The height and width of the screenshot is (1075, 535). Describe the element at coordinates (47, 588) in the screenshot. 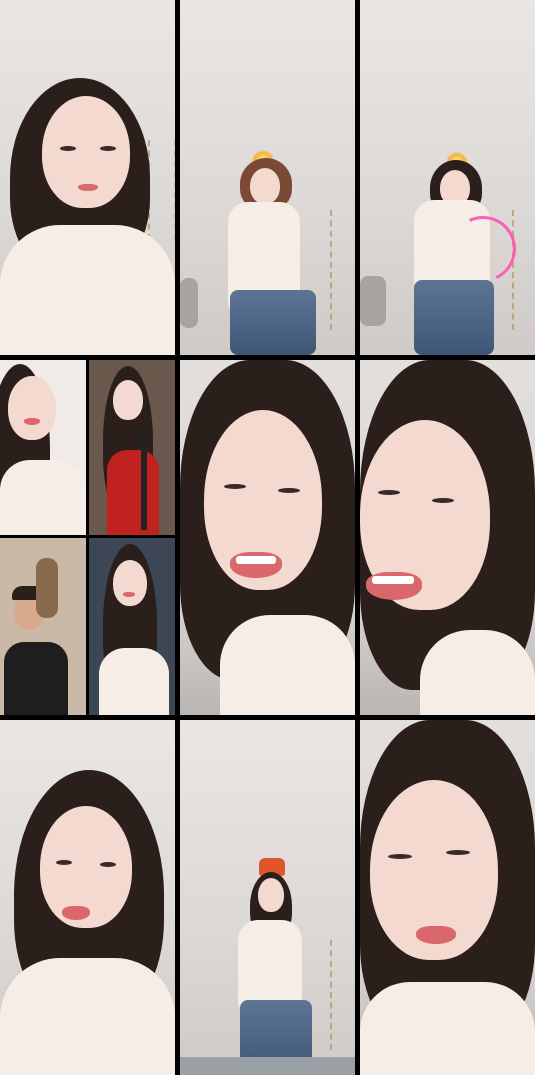

I see `dog-figure` at that location.